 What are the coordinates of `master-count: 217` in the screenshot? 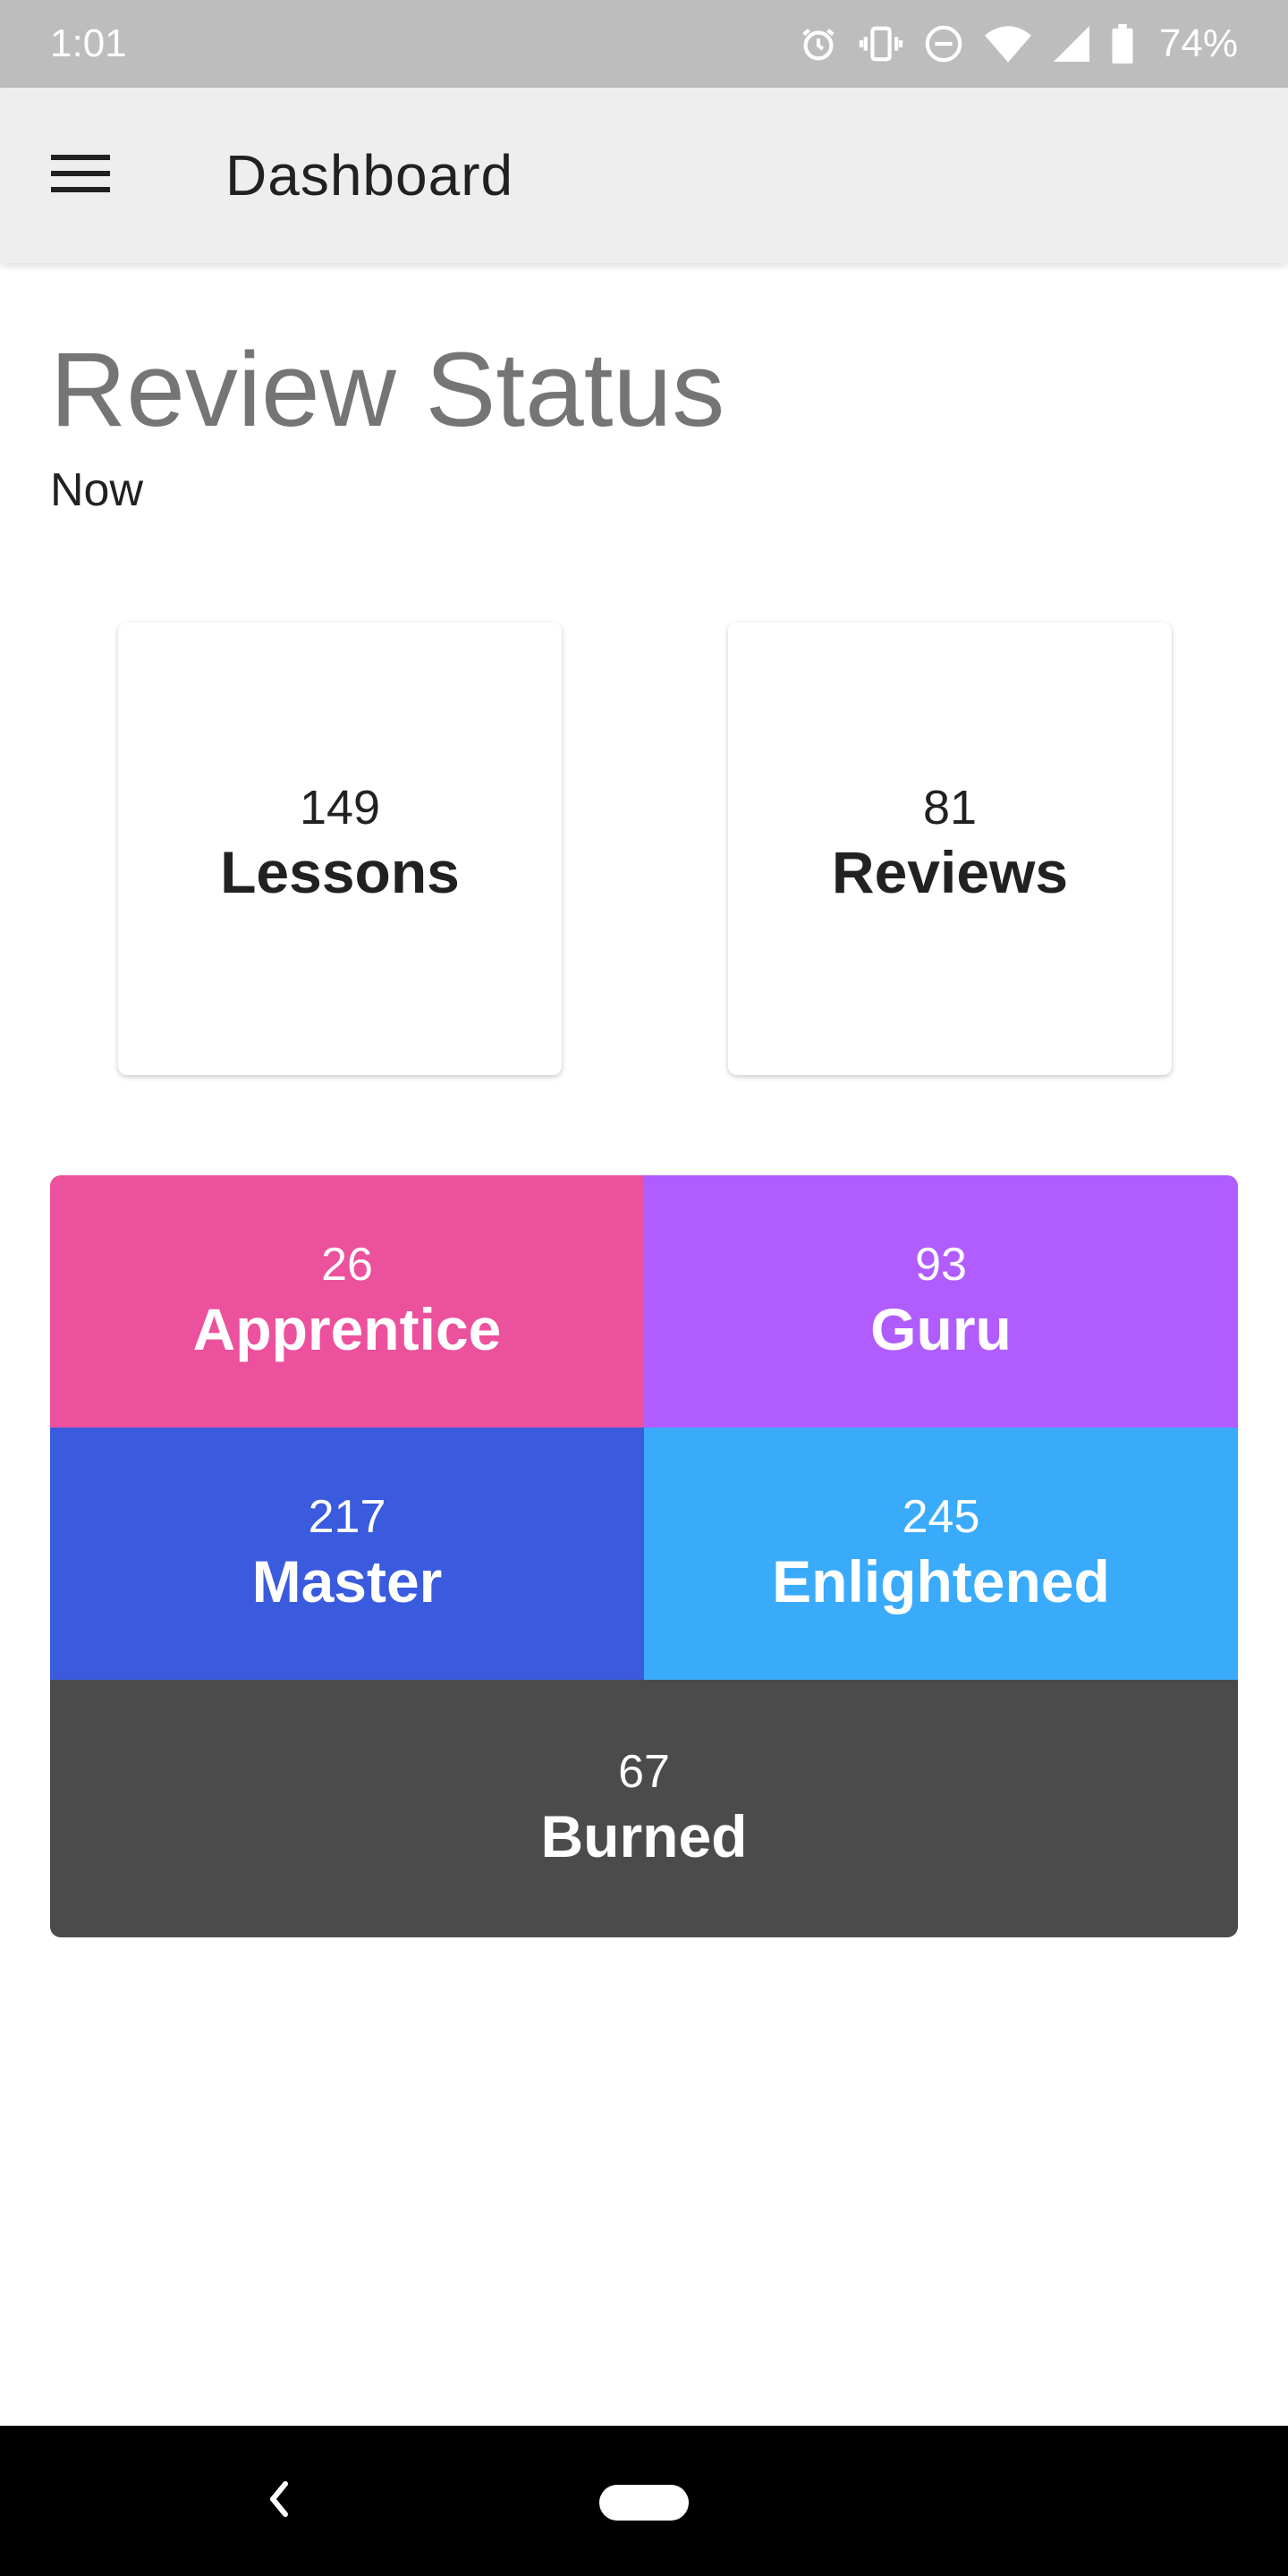 It's located at (347, 1517).